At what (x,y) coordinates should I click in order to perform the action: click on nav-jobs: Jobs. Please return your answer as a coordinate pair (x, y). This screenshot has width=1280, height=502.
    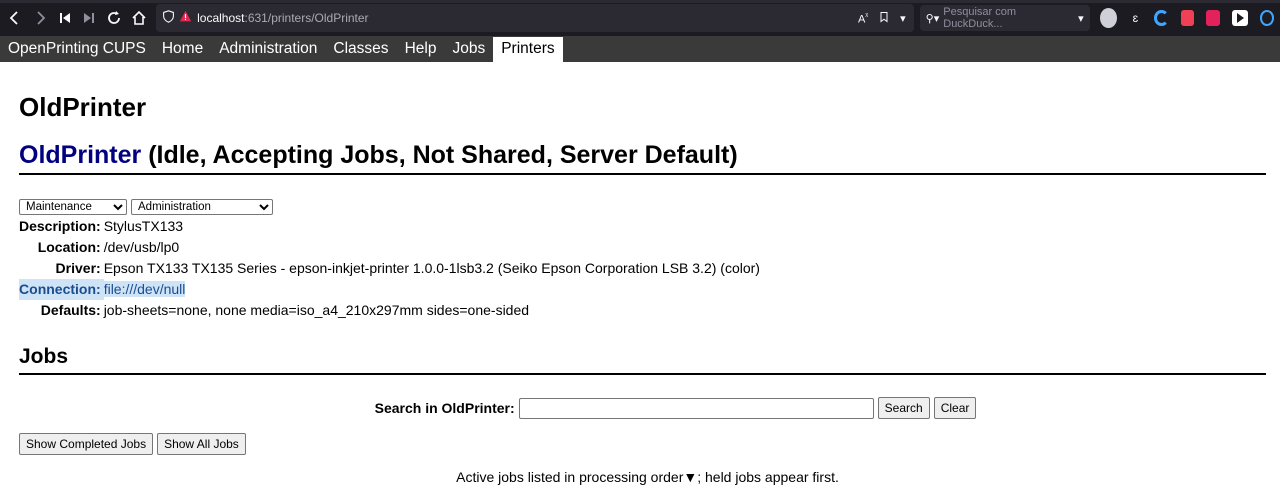
    Looking at the image, I should click on (468, 49).